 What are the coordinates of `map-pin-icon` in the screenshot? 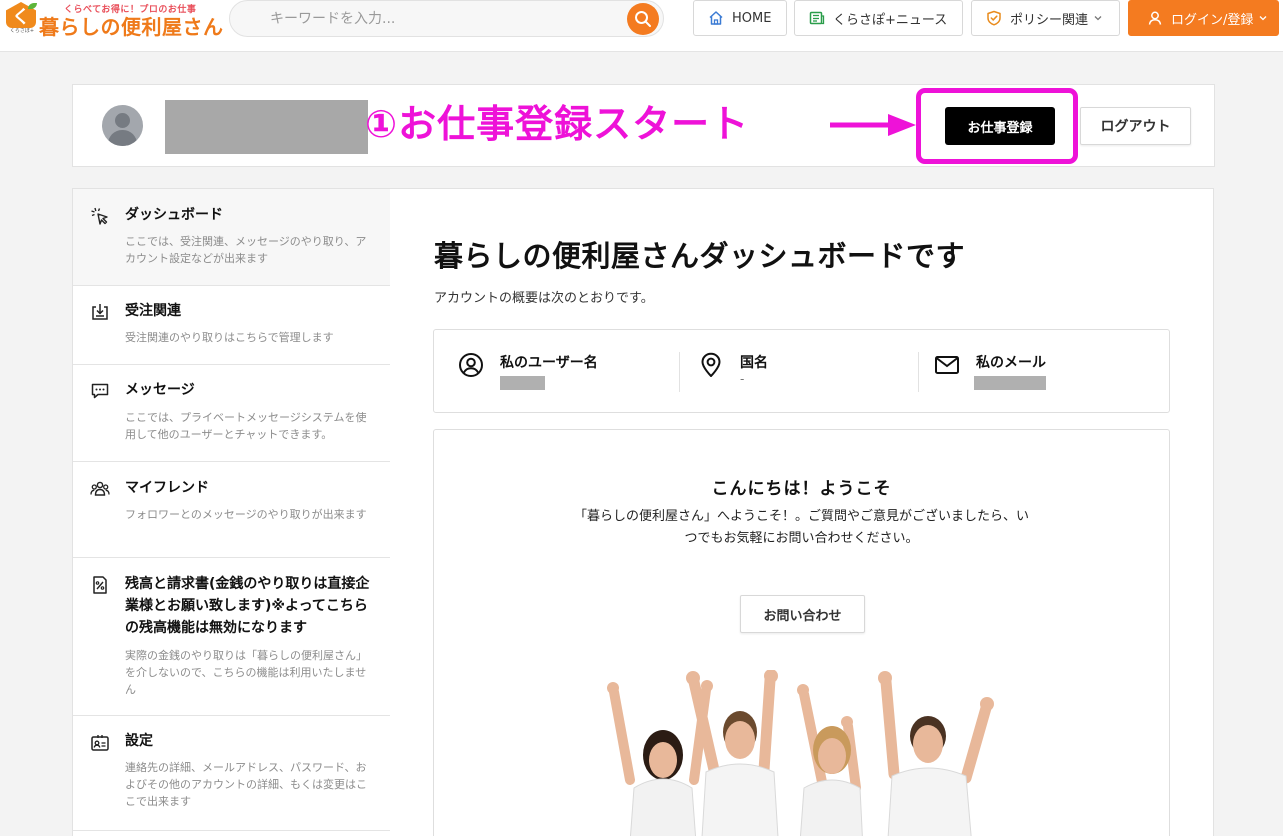 It's located at (711, 364).